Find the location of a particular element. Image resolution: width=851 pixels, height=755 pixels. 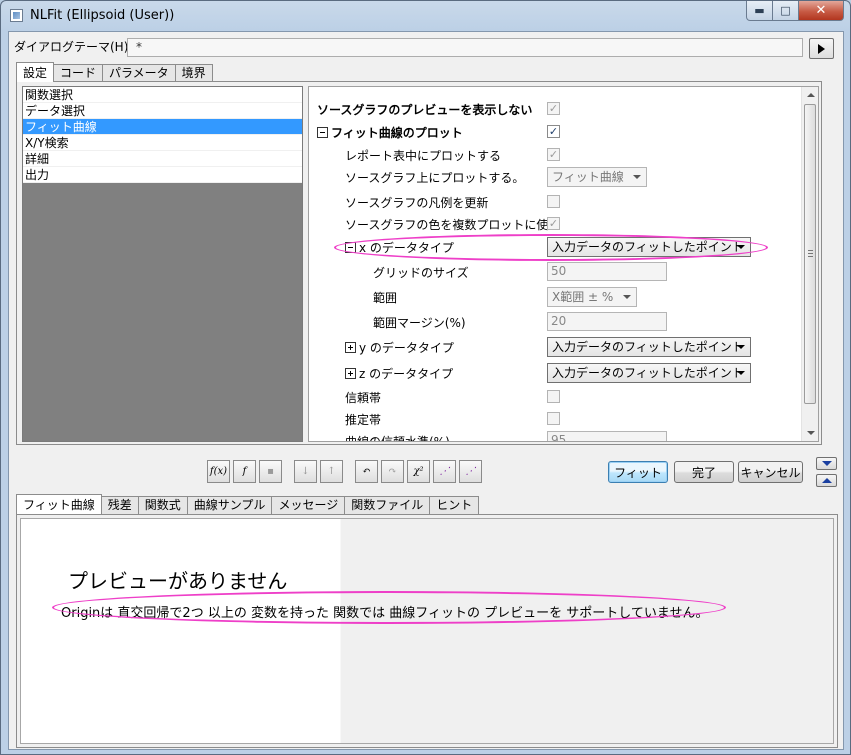

tab-bounds: 境界 is located at coordinates (193, 73).